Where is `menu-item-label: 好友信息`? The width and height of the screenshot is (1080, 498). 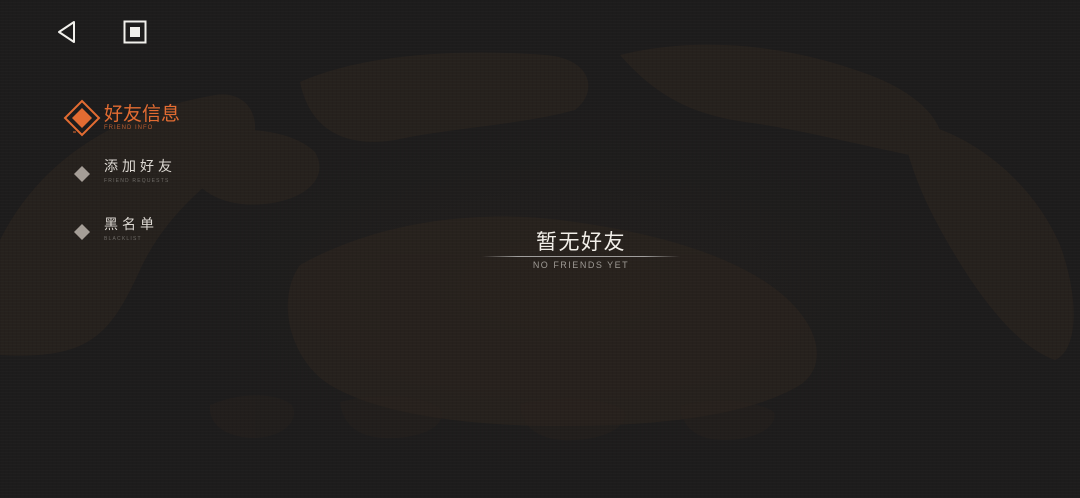 menu-item-label: 好友信息 is located at coordinates (142, 114).